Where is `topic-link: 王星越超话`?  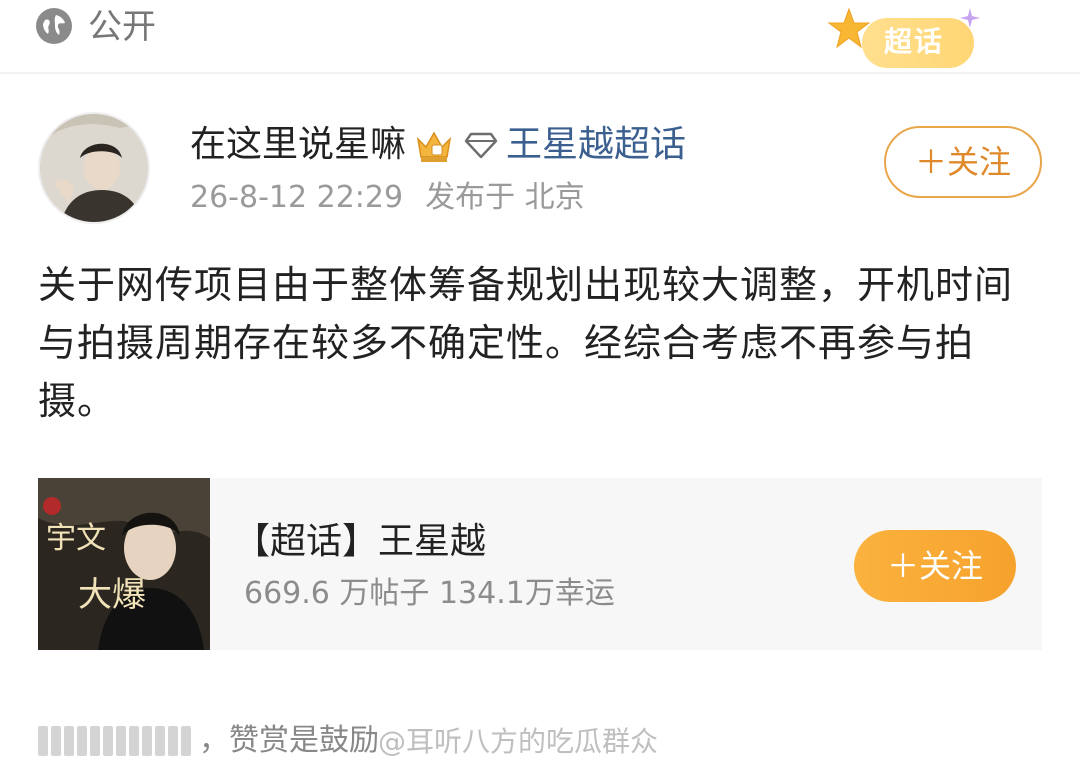 topic-link: 王星越超话 is located at coordinates (596, 145).